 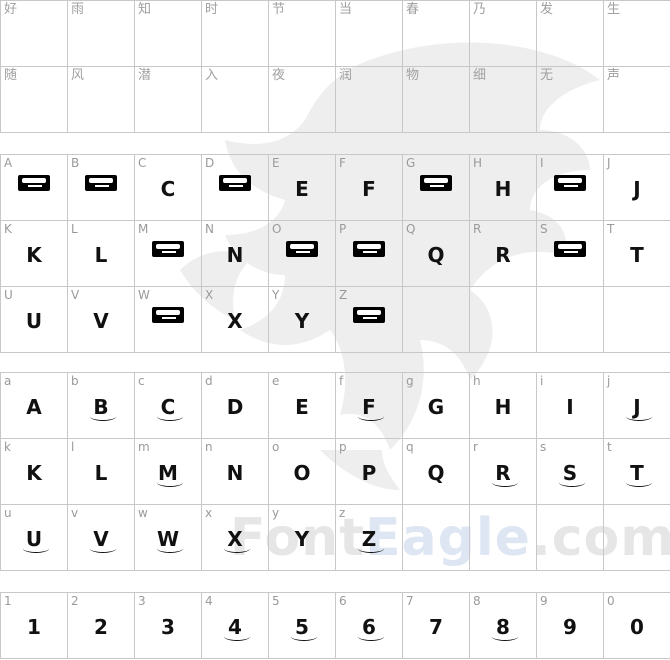 I want to click on cell-label: y, so click(x=276, y=513).